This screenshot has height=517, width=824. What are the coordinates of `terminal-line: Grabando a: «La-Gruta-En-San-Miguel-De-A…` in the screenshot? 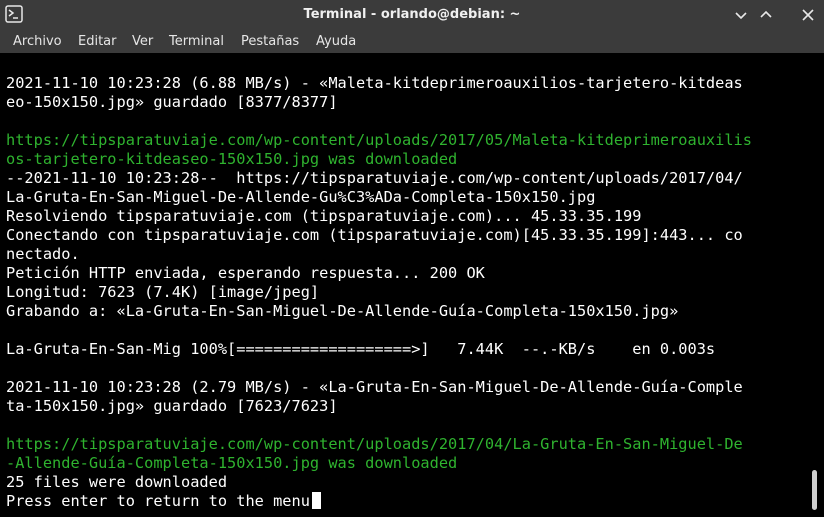 It's located at (342, 311).